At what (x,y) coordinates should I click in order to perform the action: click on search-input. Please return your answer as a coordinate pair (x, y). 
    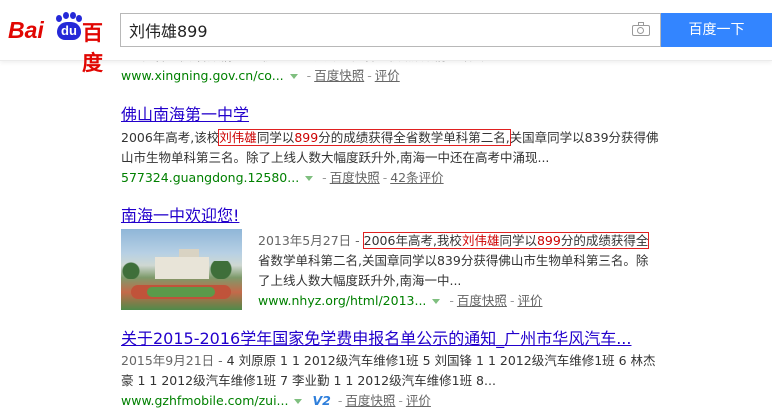
    Looking at the image, I should click on (369, 30).